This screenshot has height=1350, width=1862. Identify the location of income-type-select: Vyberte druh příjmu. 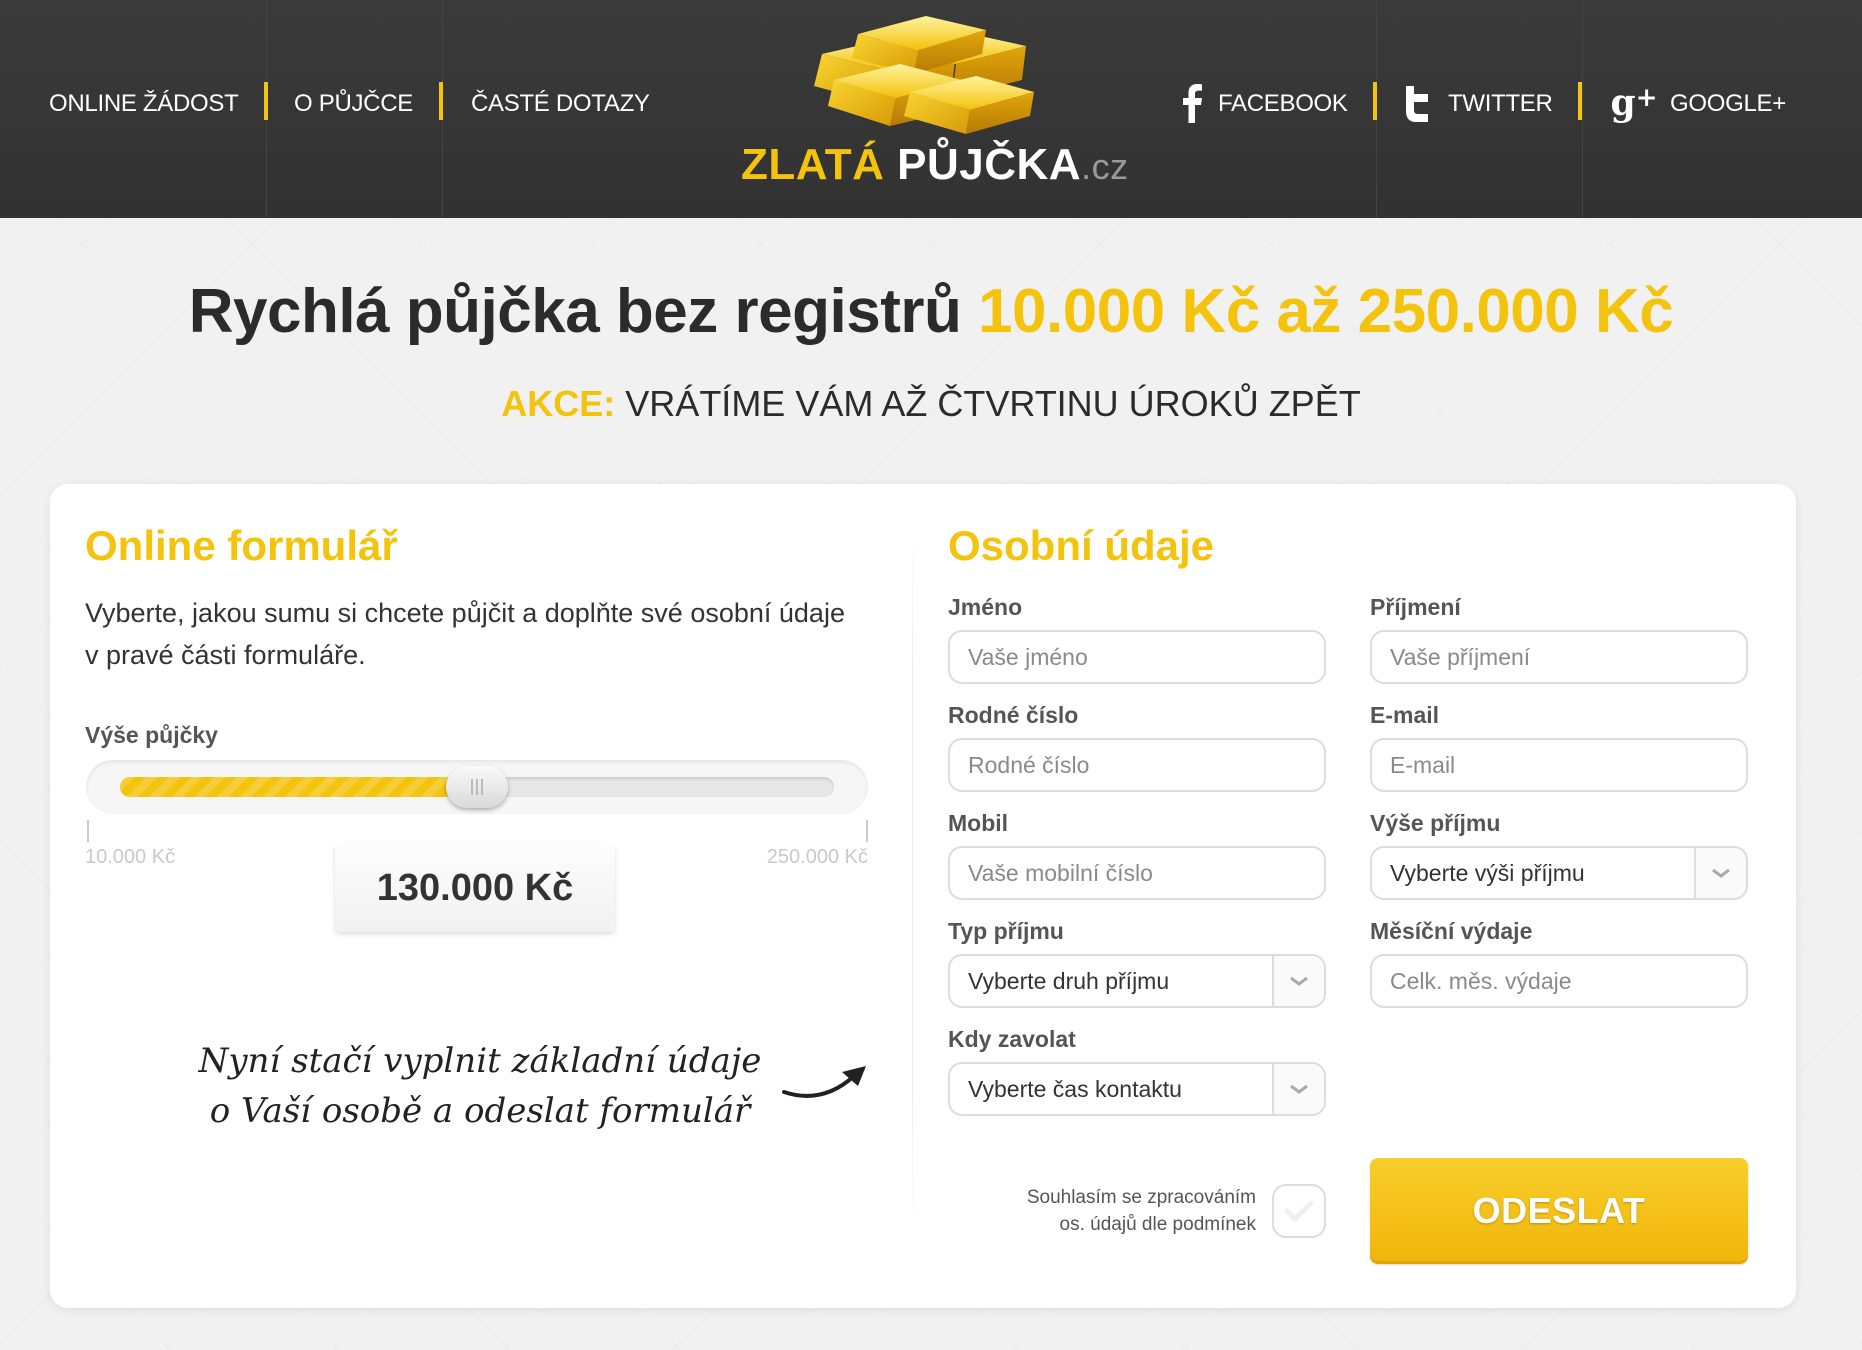
(1137, 981).